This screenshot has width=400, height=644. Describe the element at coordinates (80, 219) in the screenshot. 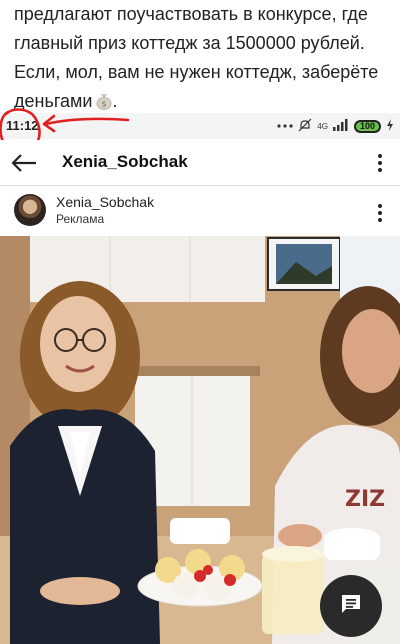

I see `sponsored-label: Реклама` at that location.